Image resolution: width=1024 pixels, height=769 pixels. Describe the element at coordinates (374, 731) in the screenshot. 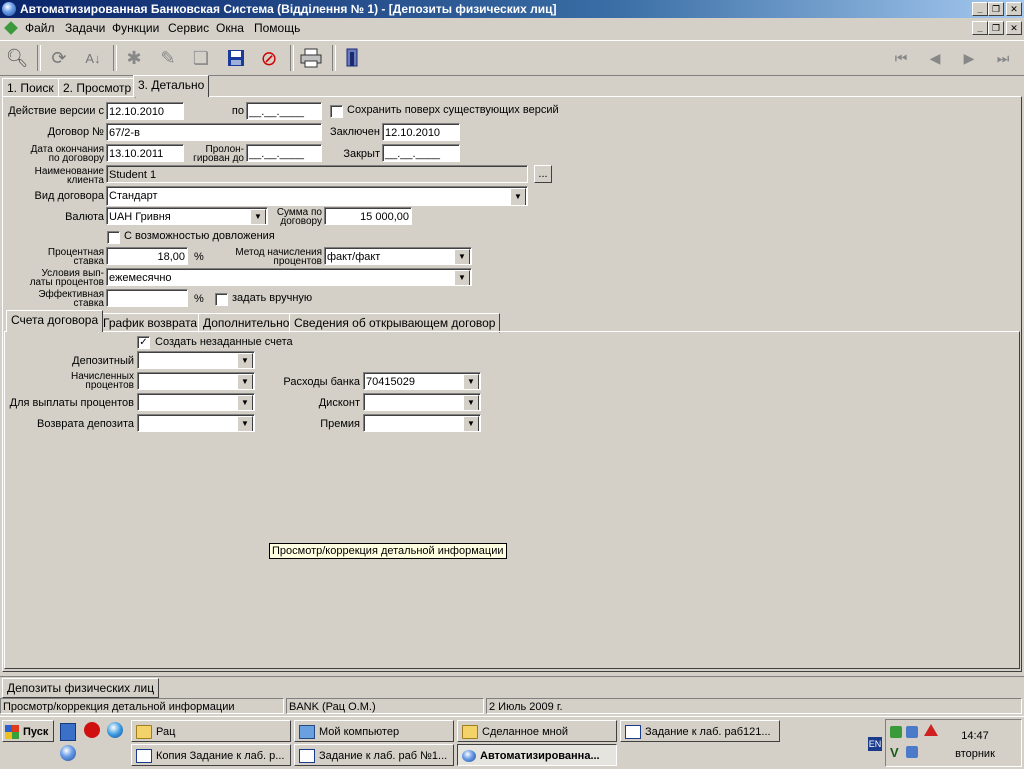

I see `task-my-computer: Мой компьютер` at that location.